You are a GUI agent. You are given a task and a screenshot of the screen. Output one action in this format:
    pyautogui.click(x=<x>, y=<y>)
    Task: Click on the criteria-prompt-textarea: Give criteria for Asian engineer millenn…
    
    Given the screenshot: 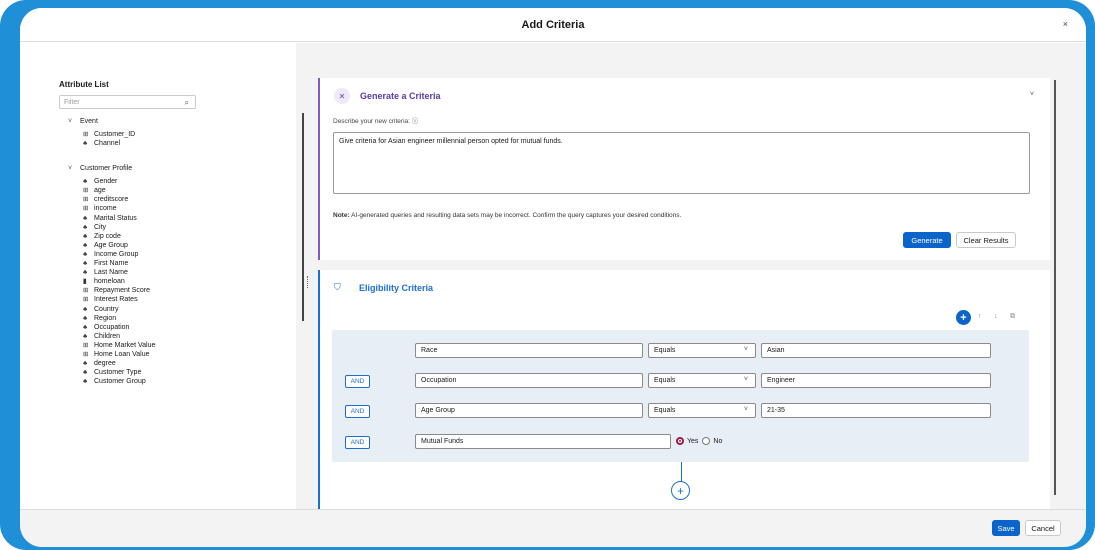 What is the action you would take?
    pyautogui.click(x=681, y=163)
    